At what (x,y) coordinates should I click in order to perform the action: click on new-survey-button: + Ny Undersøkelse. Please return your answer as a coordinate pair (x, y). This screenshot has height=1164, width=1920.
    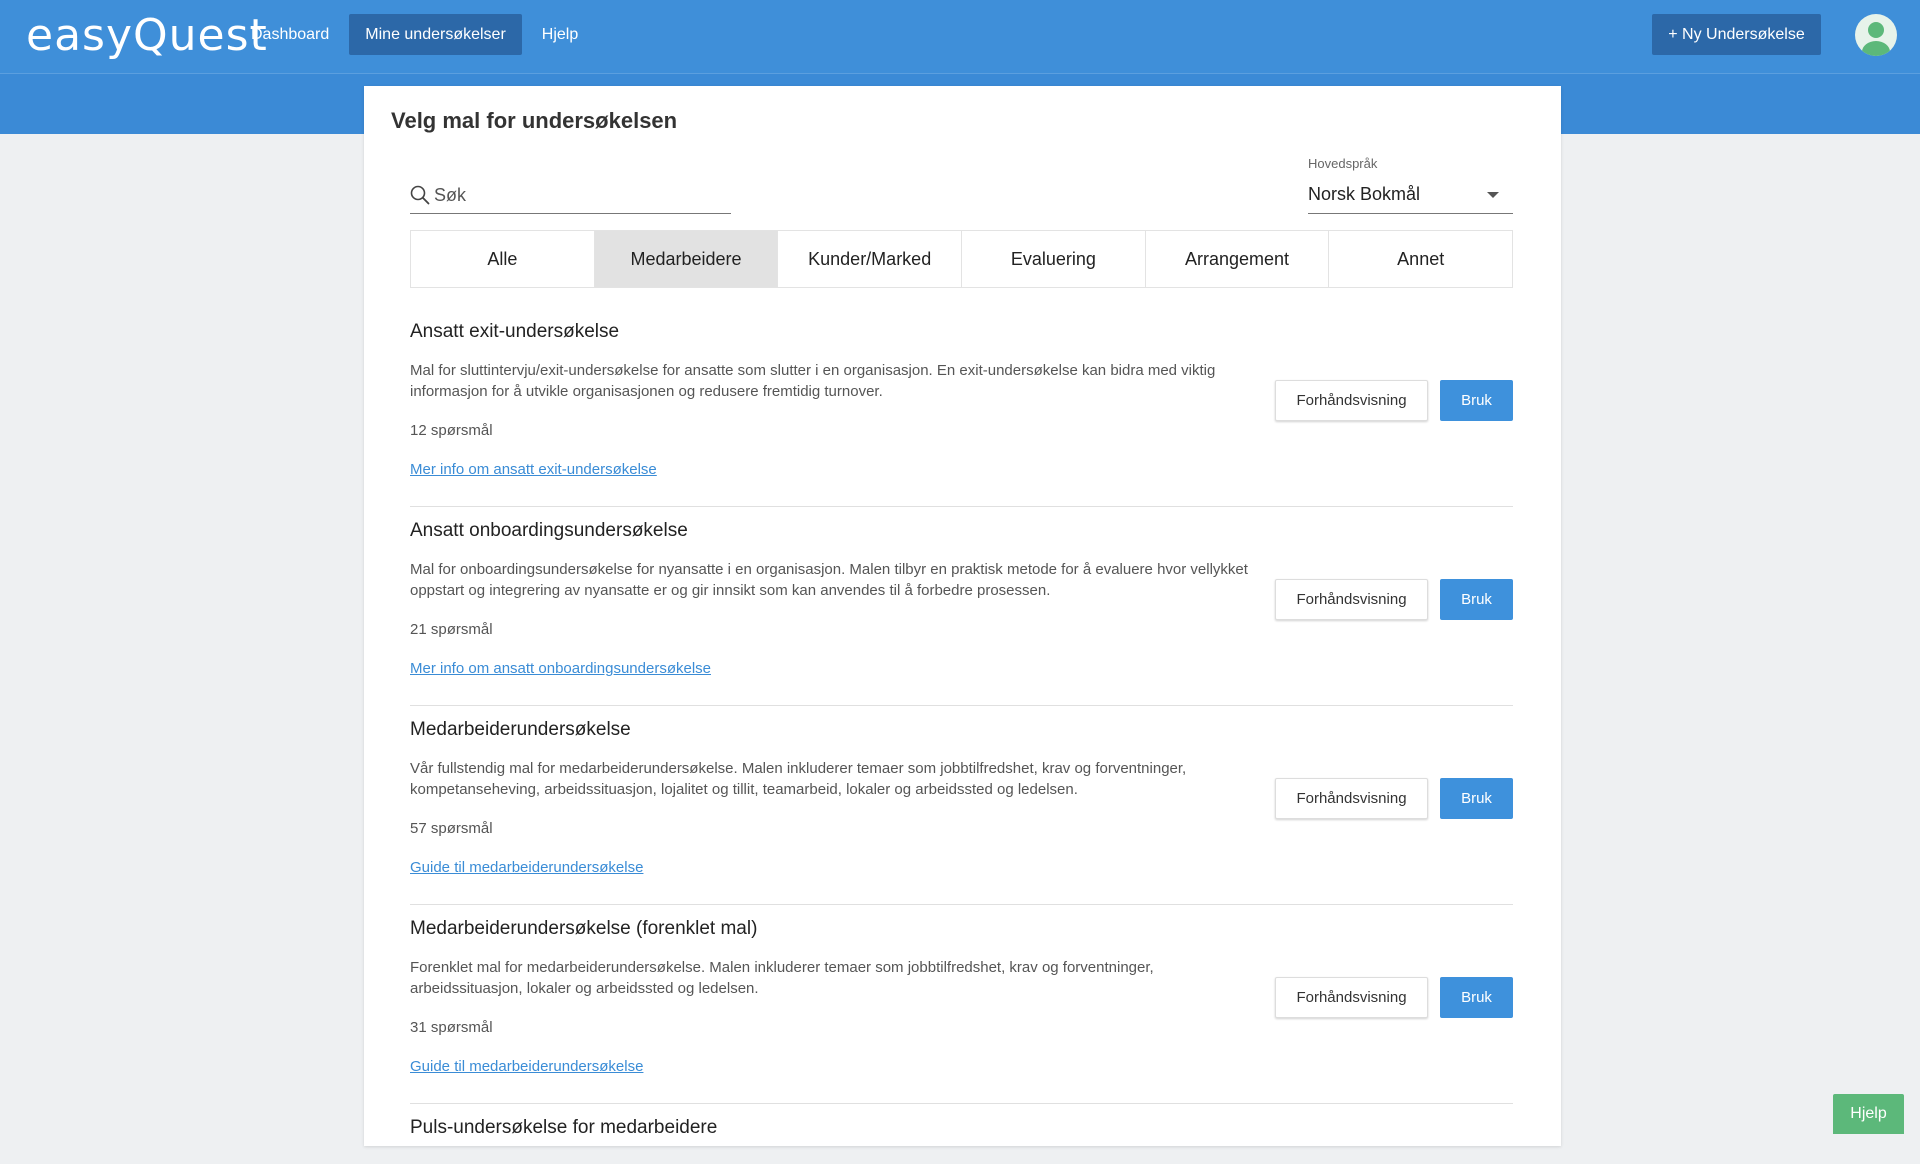
    Looking at the image, I should click on (1736, 34).